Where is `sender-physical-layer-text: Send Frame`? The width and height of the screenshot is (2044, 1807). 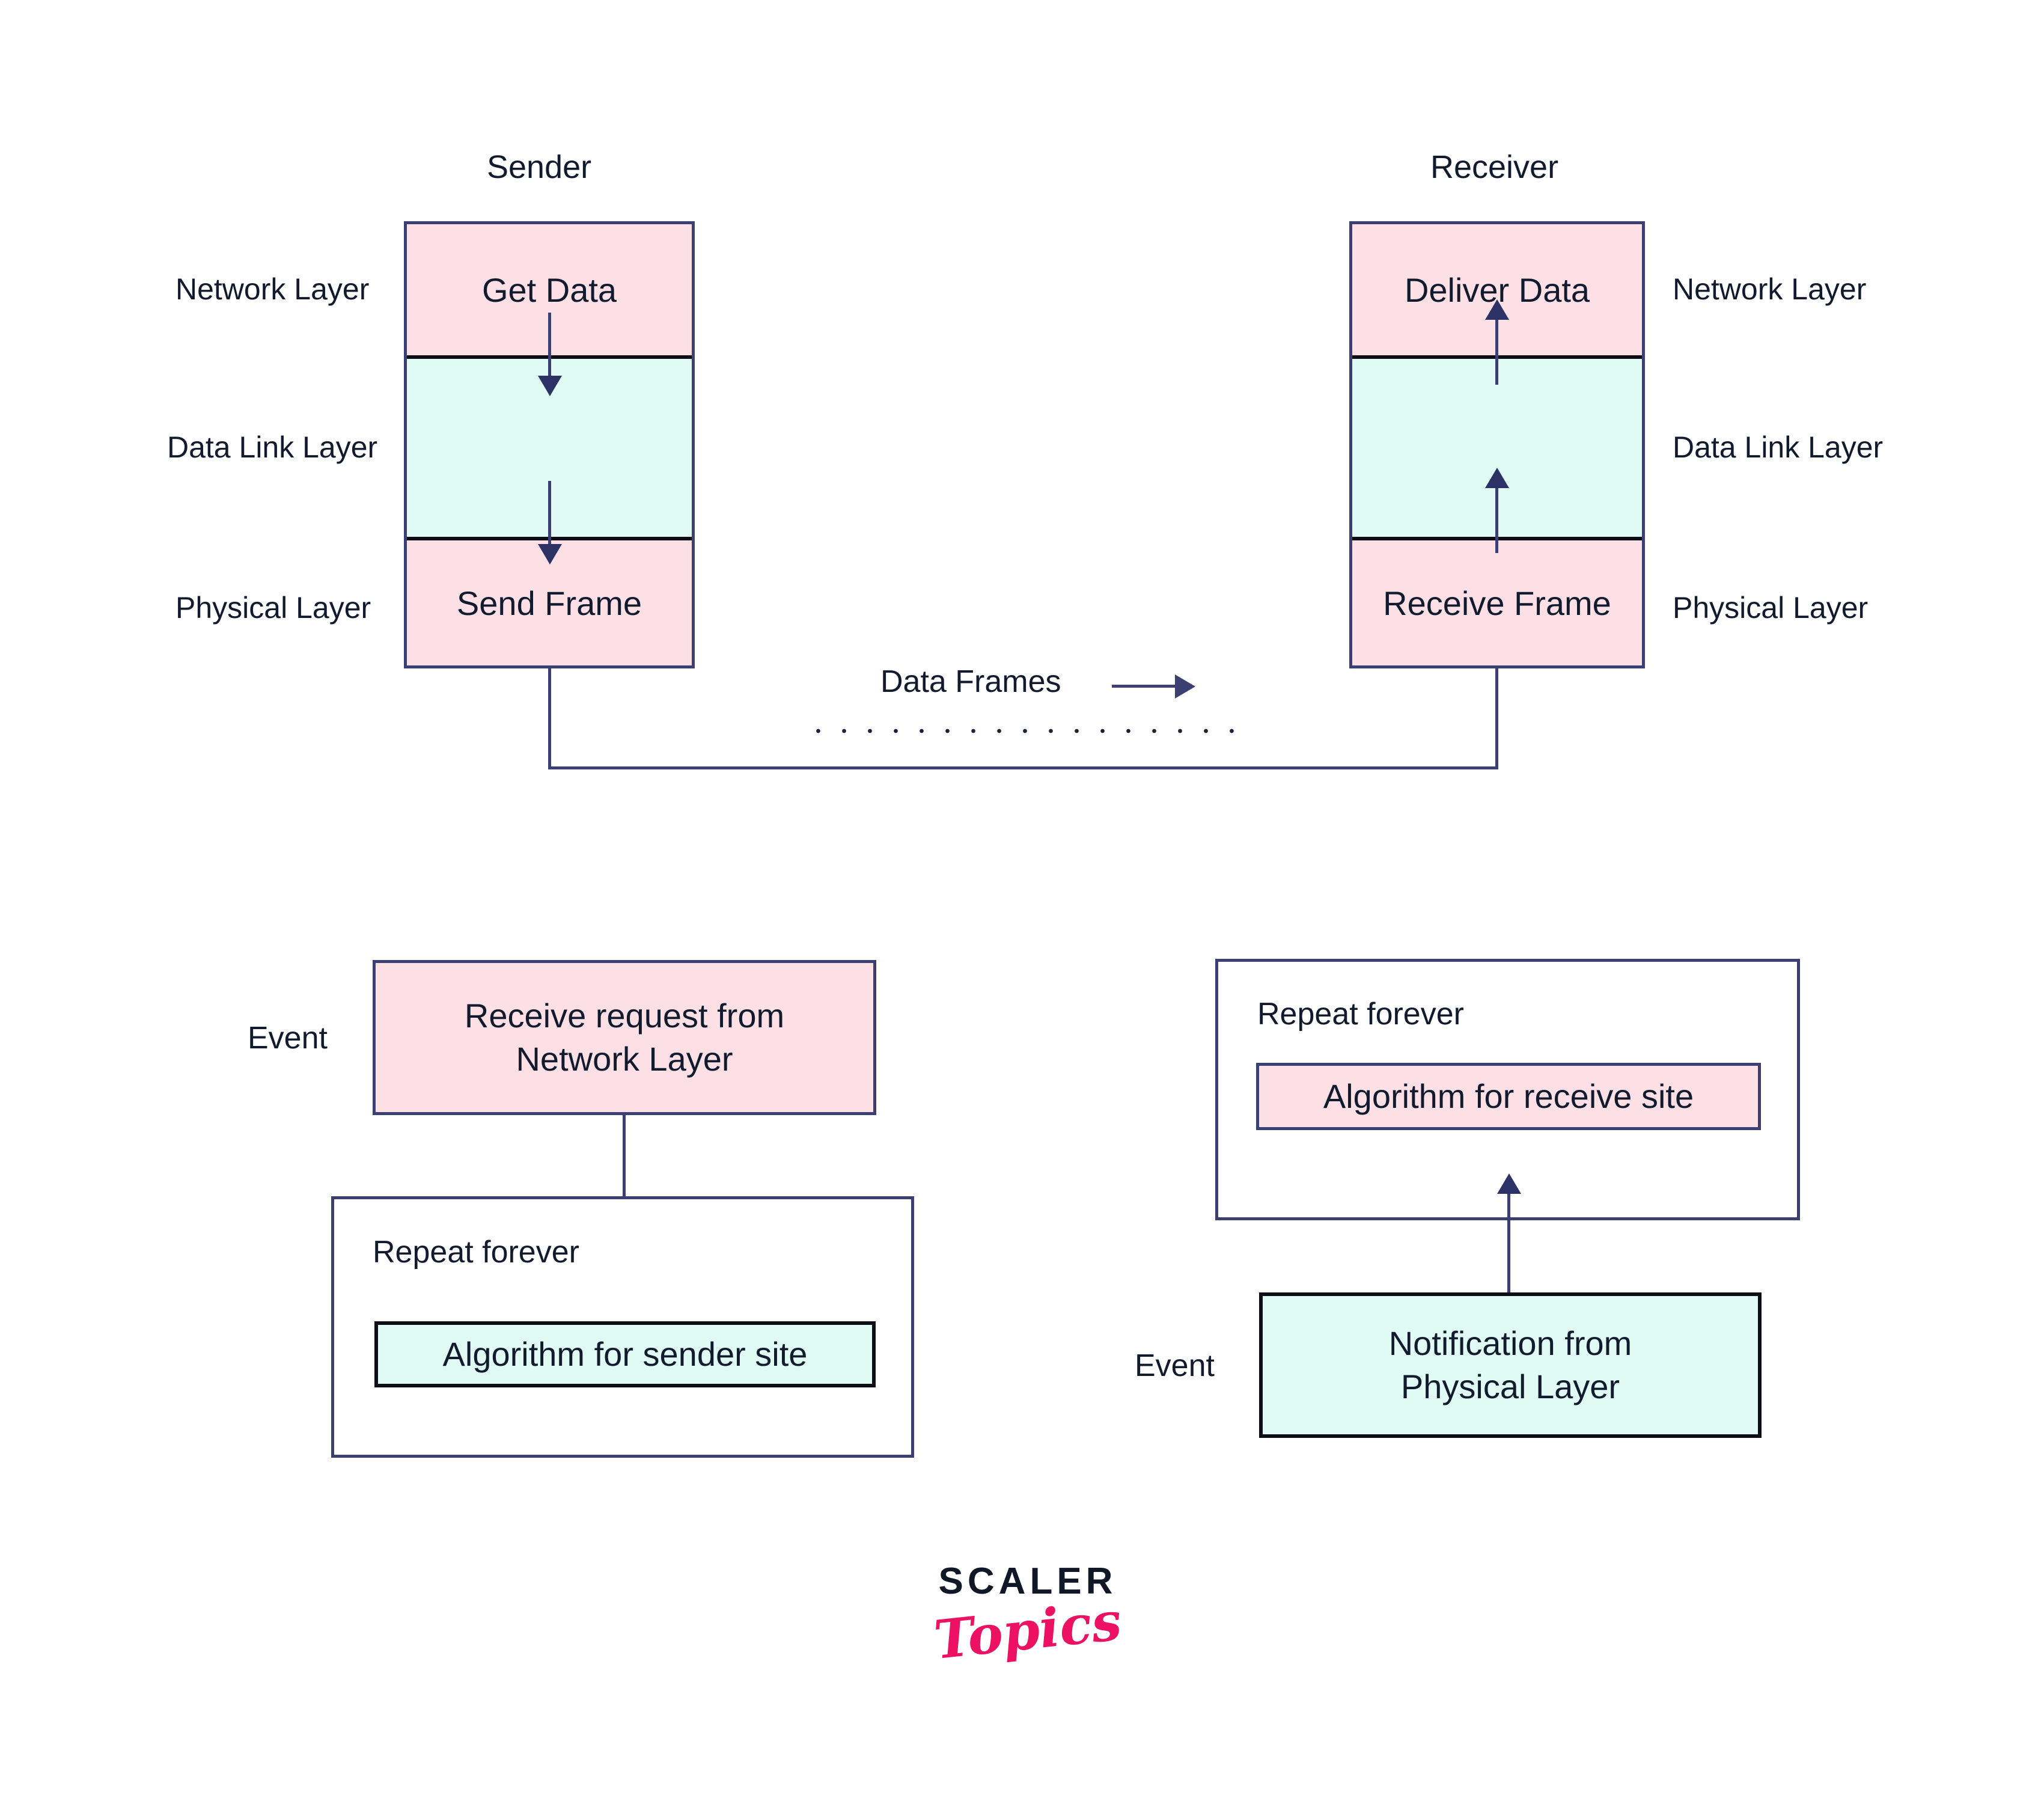
sender-physical-layer-text: Send Frame is located at coordinates (549, 603).